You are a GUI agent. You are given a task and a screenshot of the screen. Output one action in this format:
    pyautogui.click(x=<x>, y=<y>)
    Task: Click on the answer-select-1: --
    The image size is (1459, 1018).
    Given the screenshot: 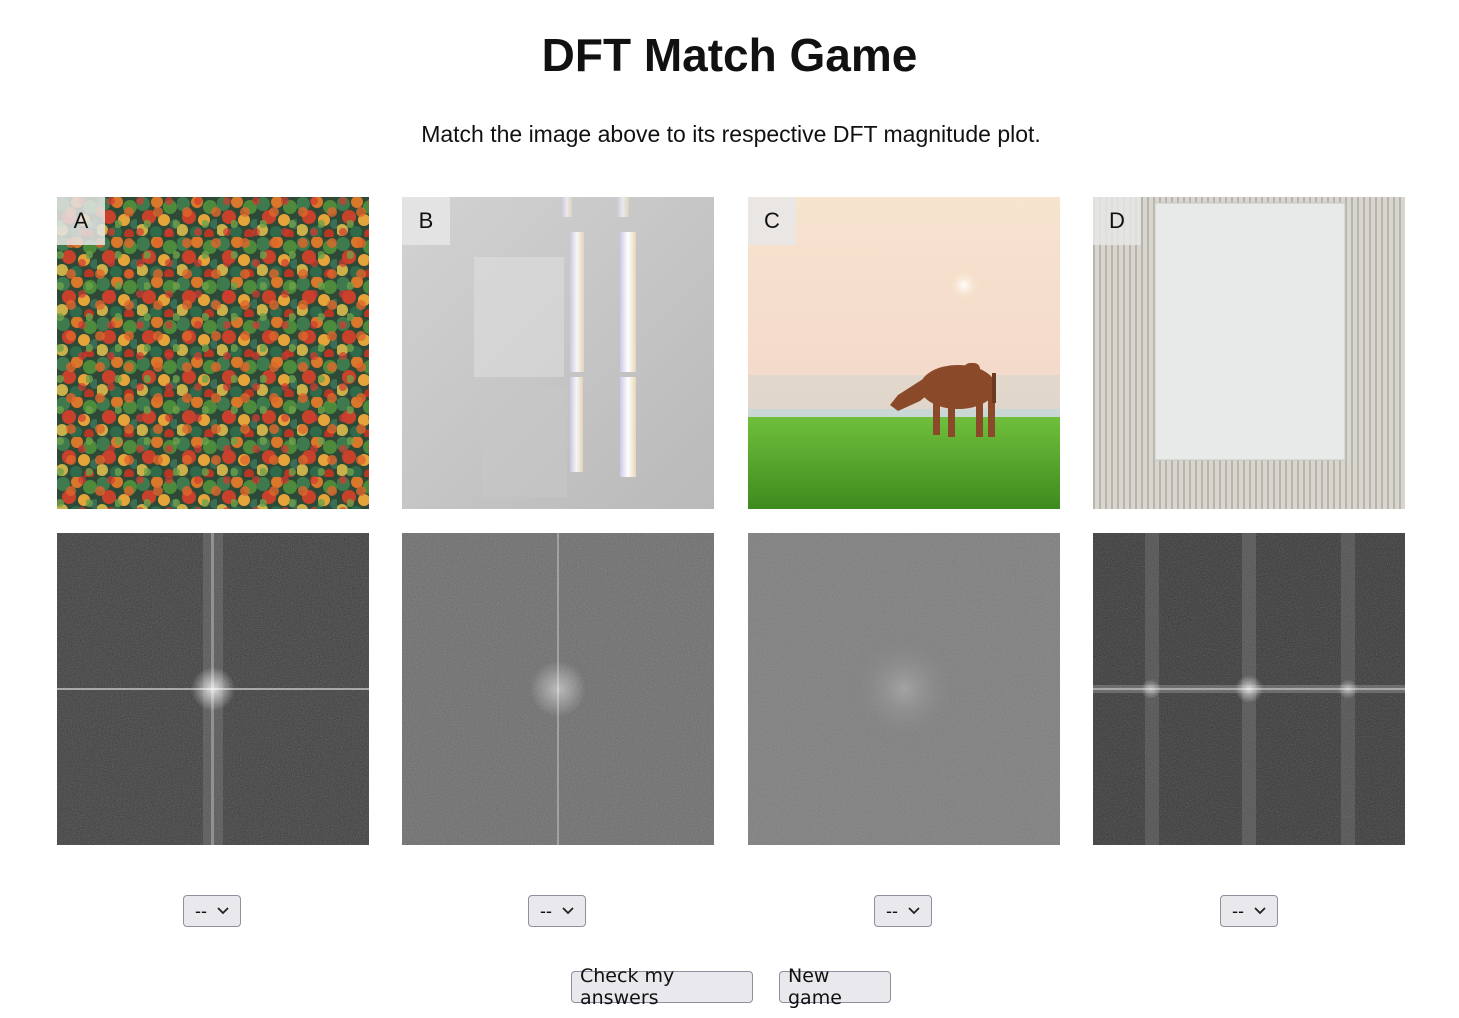 What is the action you would take?
    pyautogui.click(x=212, y=911)
    